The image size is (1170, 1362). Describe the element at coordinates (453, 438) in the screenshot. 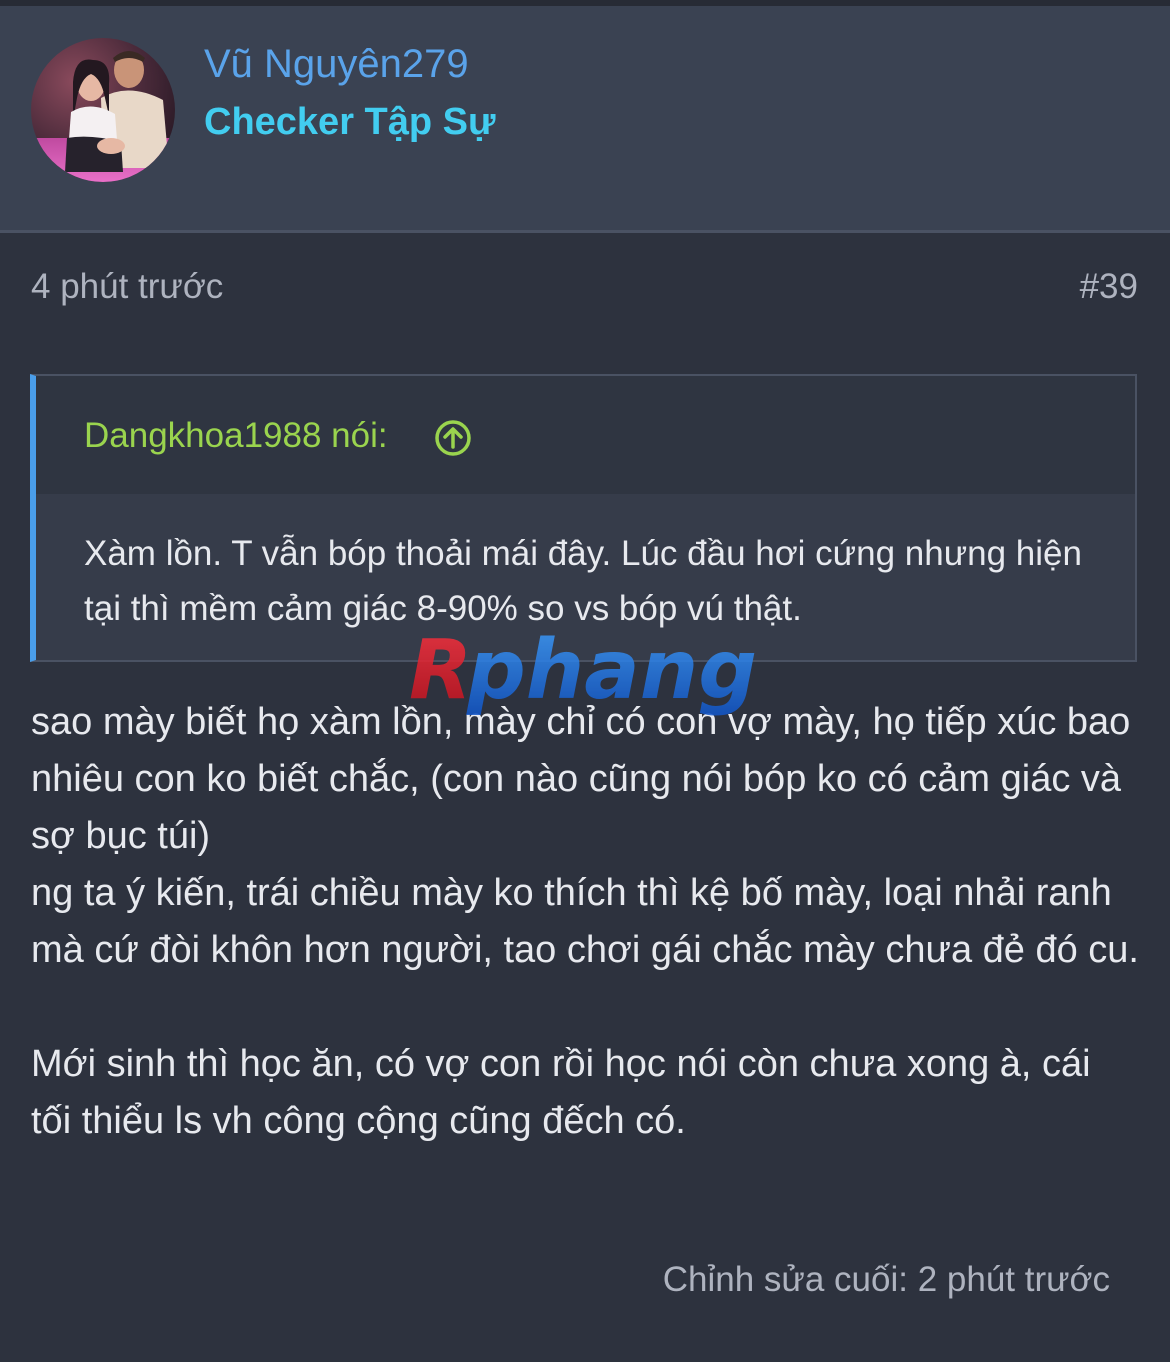

I see `arrow-up-circle-icon` at that location.